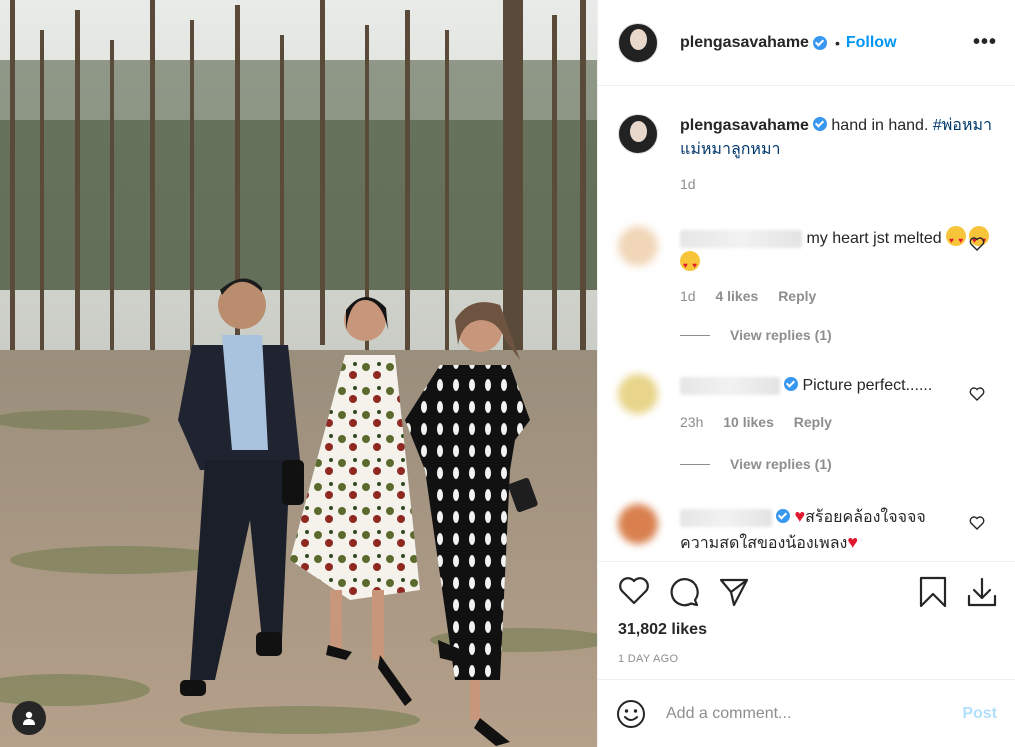  Describe the element at coordinates (985, 42) in the screenshot. I see `more-options-icon: •••` at that location.